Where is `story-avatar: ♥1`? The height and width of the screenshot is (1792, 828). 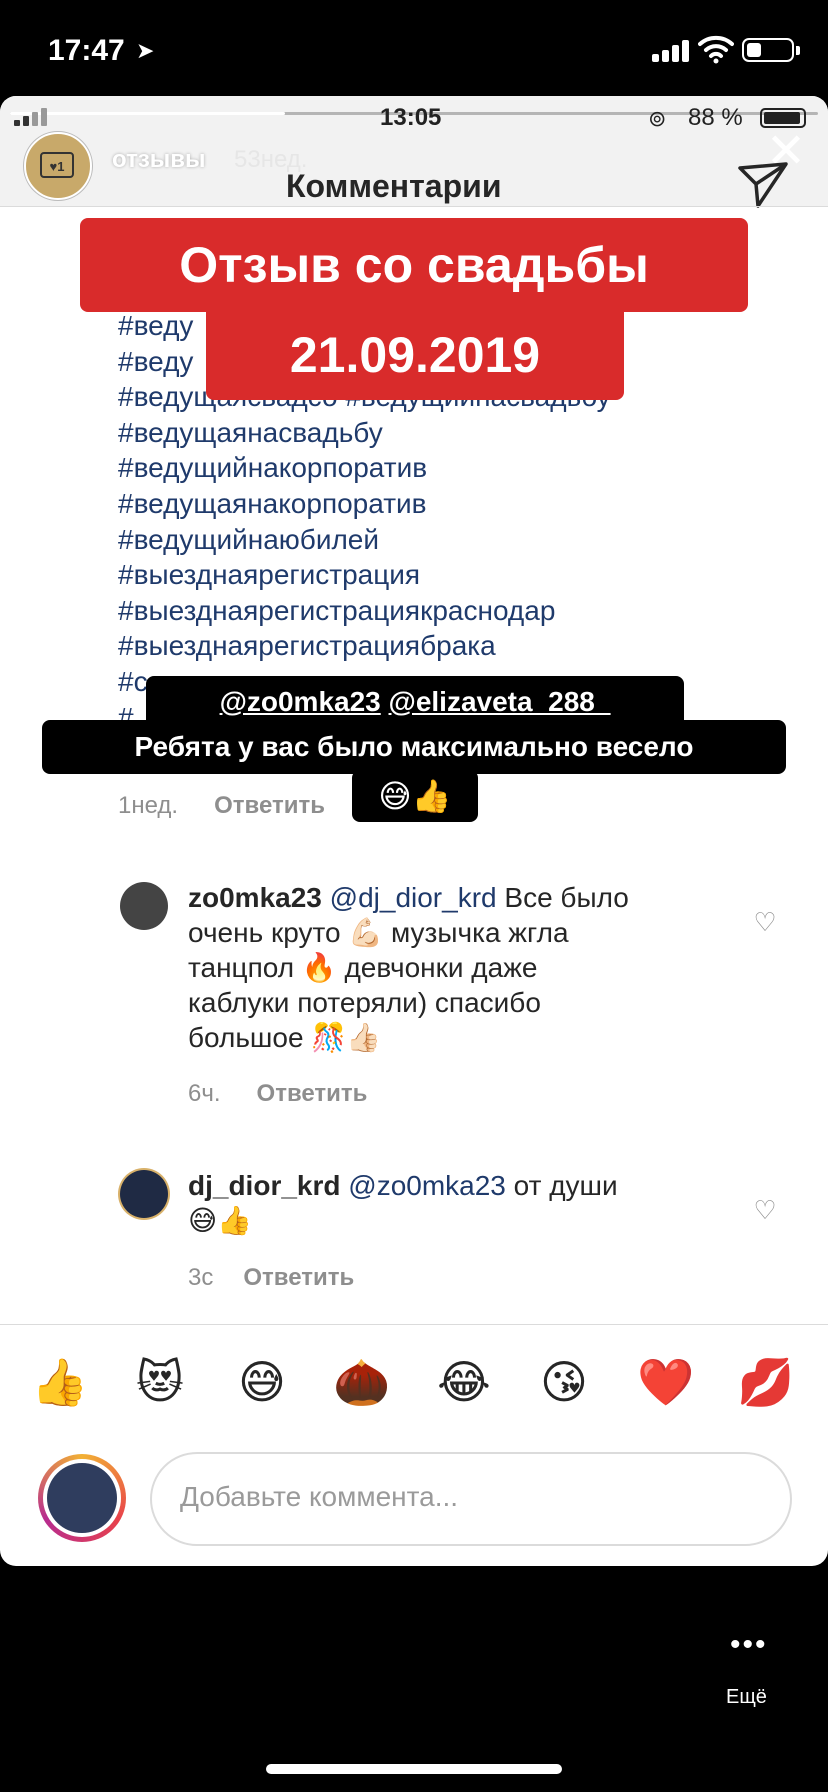 story-avatar: ♥1 is located at coordinates (58, 166).